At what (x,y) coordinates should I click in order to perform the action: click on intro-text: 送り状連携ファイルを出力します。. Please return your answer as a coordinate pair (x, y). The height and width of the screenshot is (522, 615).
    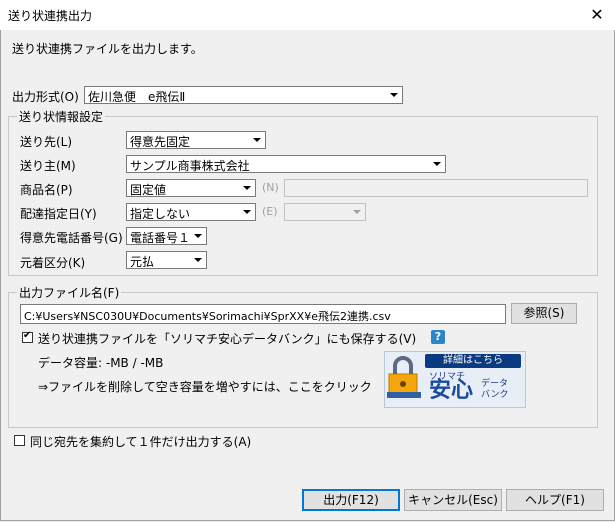
    Looking at the image, I should click on (107, 49).